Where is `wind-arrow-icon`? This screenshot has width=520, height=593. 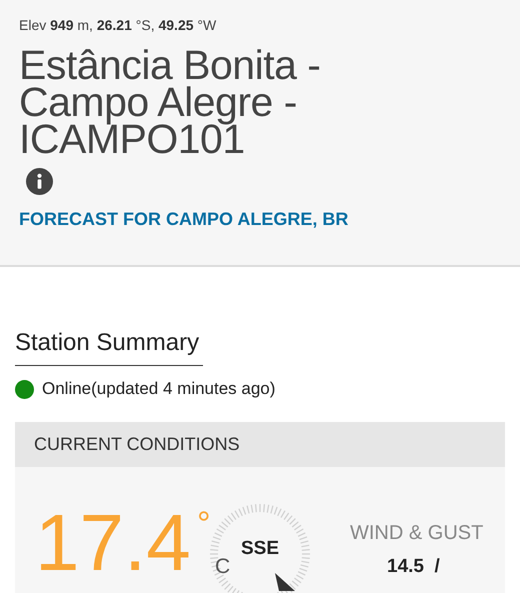
wind-arrow-icon is located at coordinates (284, 583).